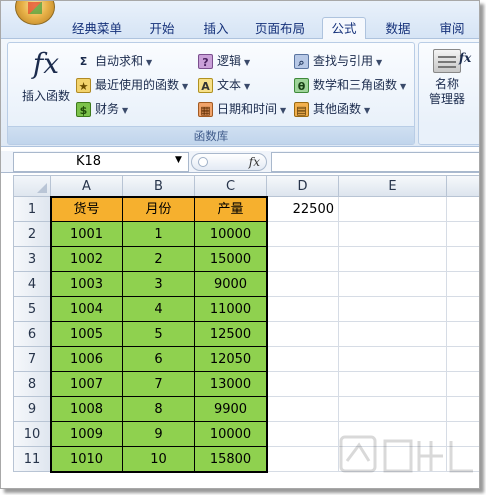 Image resolution: width=486 pixels, height=495 pixels. Describe the element at coordinates (159, 186) in the screenshot. I see `column-header-b: B` at that location.